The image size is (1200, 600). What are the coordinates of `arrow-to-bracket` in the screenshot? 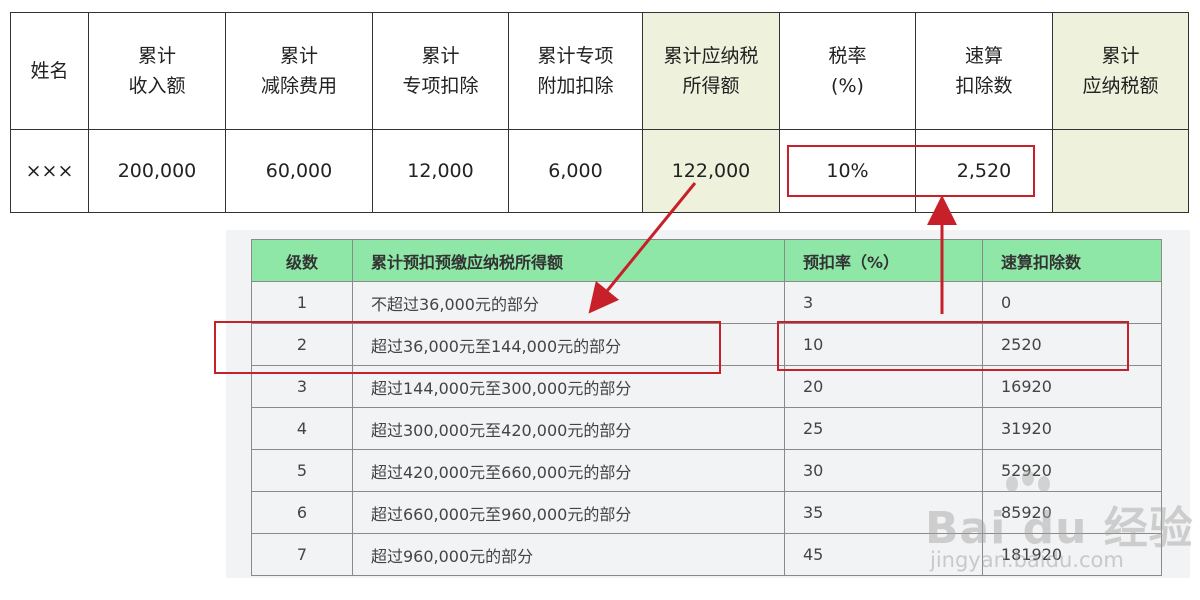 It's located at (642, 248).